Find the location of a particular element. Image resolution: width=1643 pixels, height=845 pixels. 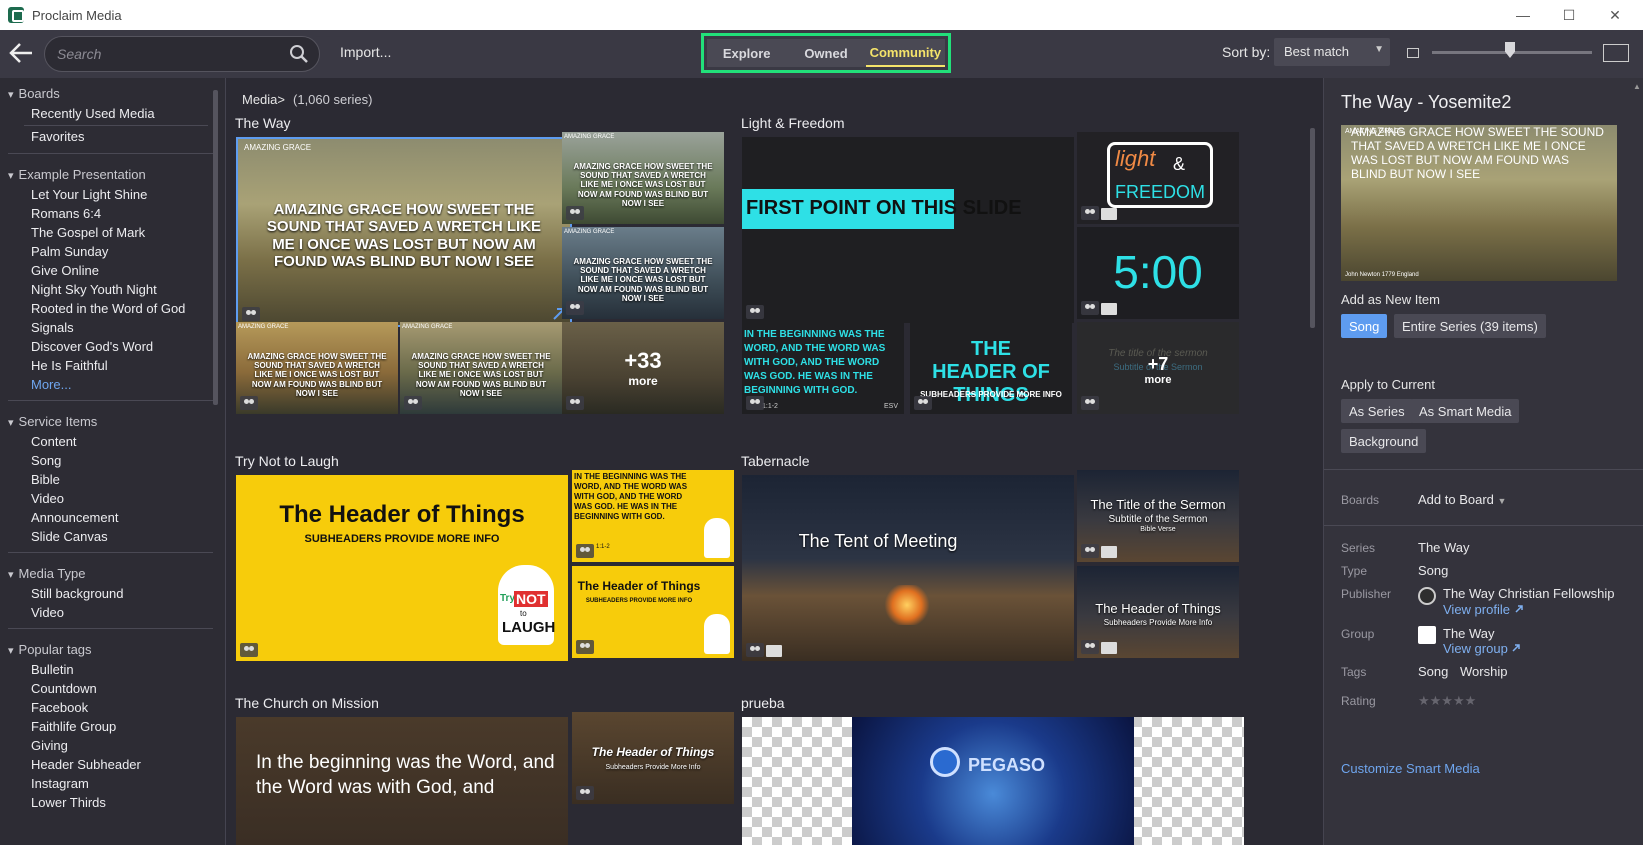

tags-key: Tags is located at coordinates (1354, 672).